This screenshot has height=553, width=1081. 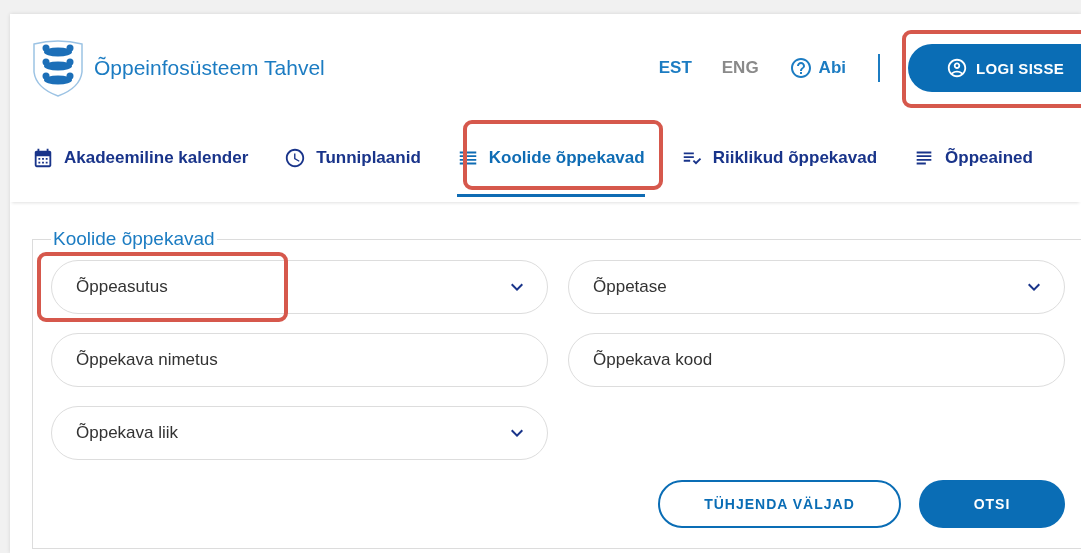 I want to click on search-button: OTSI, so click(x=992, y=504).